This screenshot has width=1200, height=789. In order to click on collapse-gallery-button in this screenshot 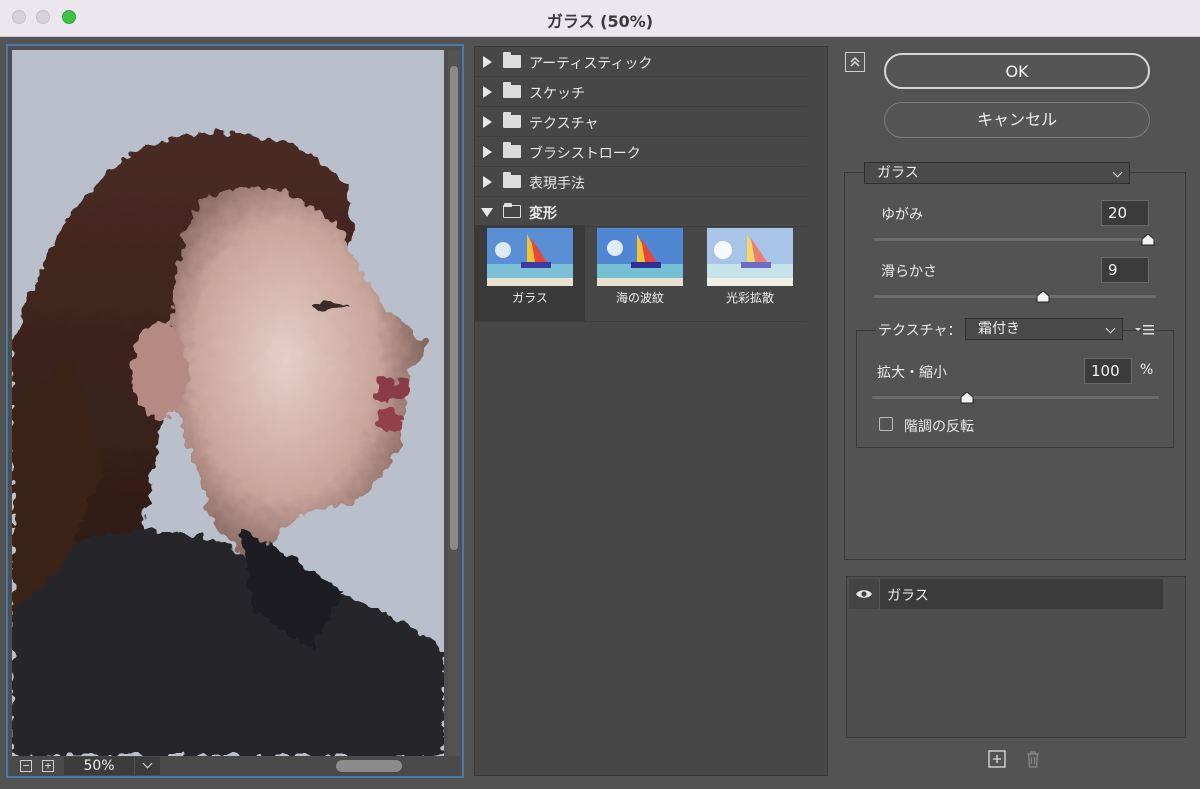, I will do `click(855, 62)`.